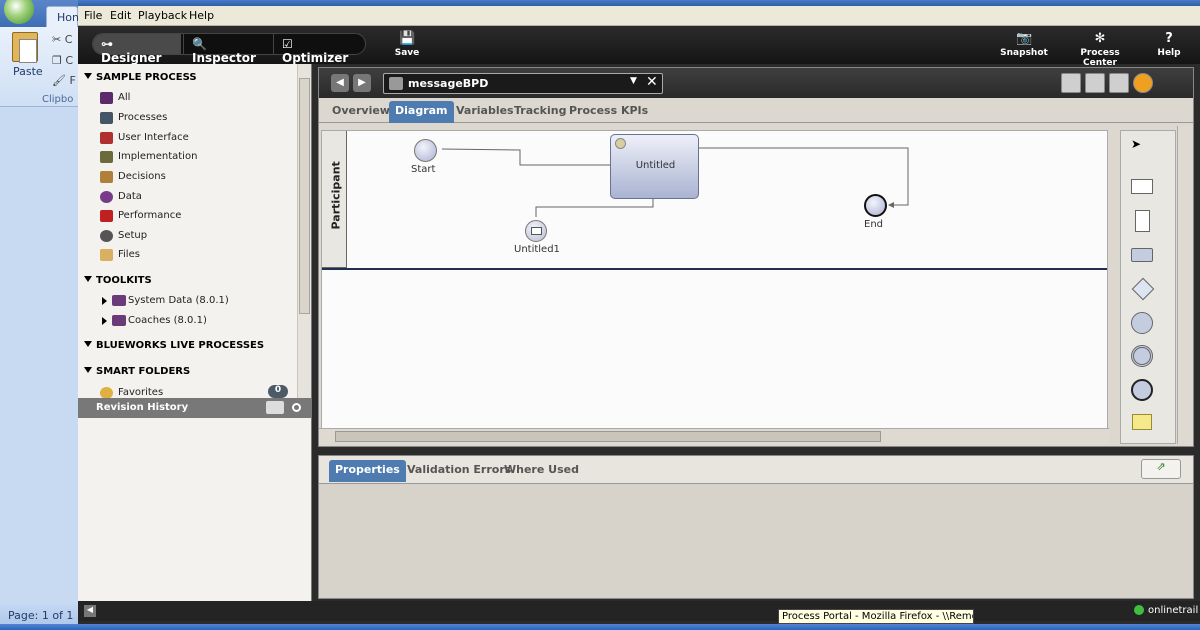  What do you see at coordinates (340, 83) in the screenshot?
I see `back-arrow-icon: ◀` at bounding box center [340, 83].